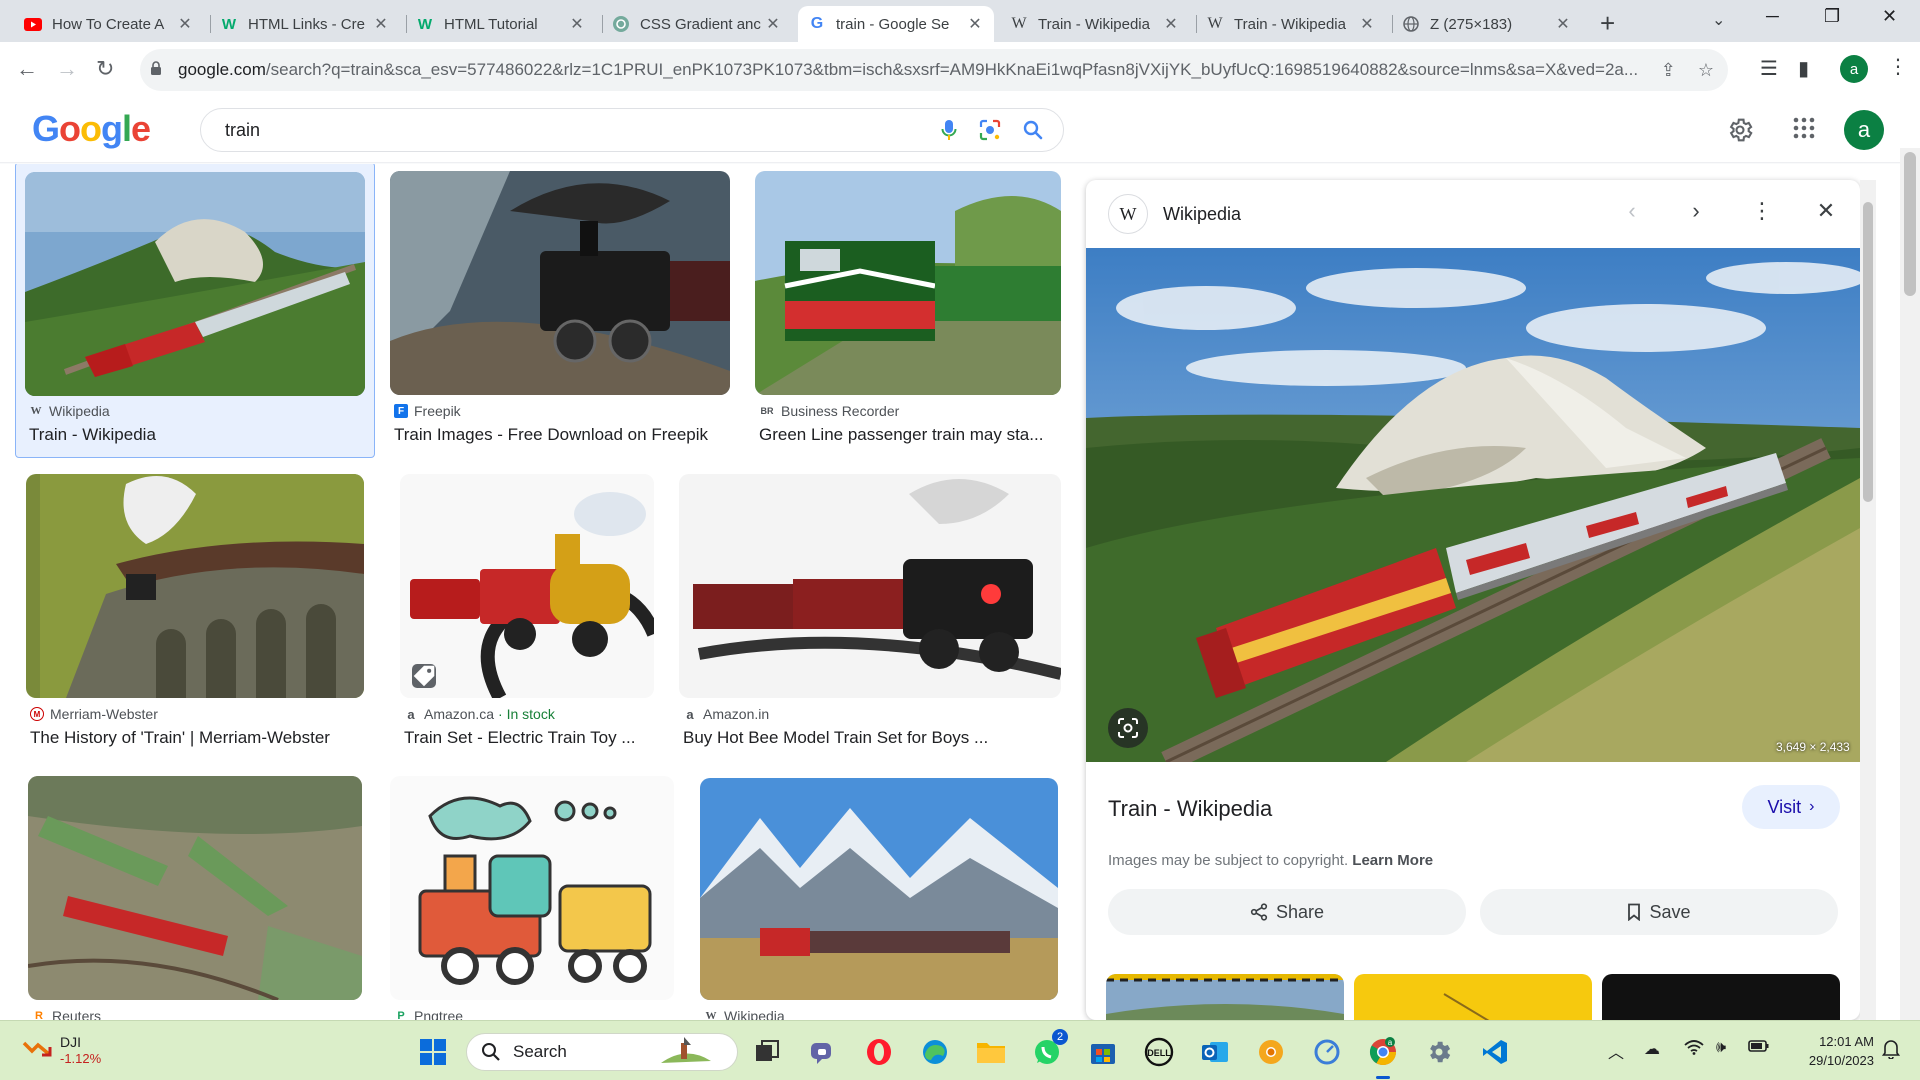  Describe the element at coordinates (1128, 728) in the screenshot. I see `lens-search-icon` at that location.